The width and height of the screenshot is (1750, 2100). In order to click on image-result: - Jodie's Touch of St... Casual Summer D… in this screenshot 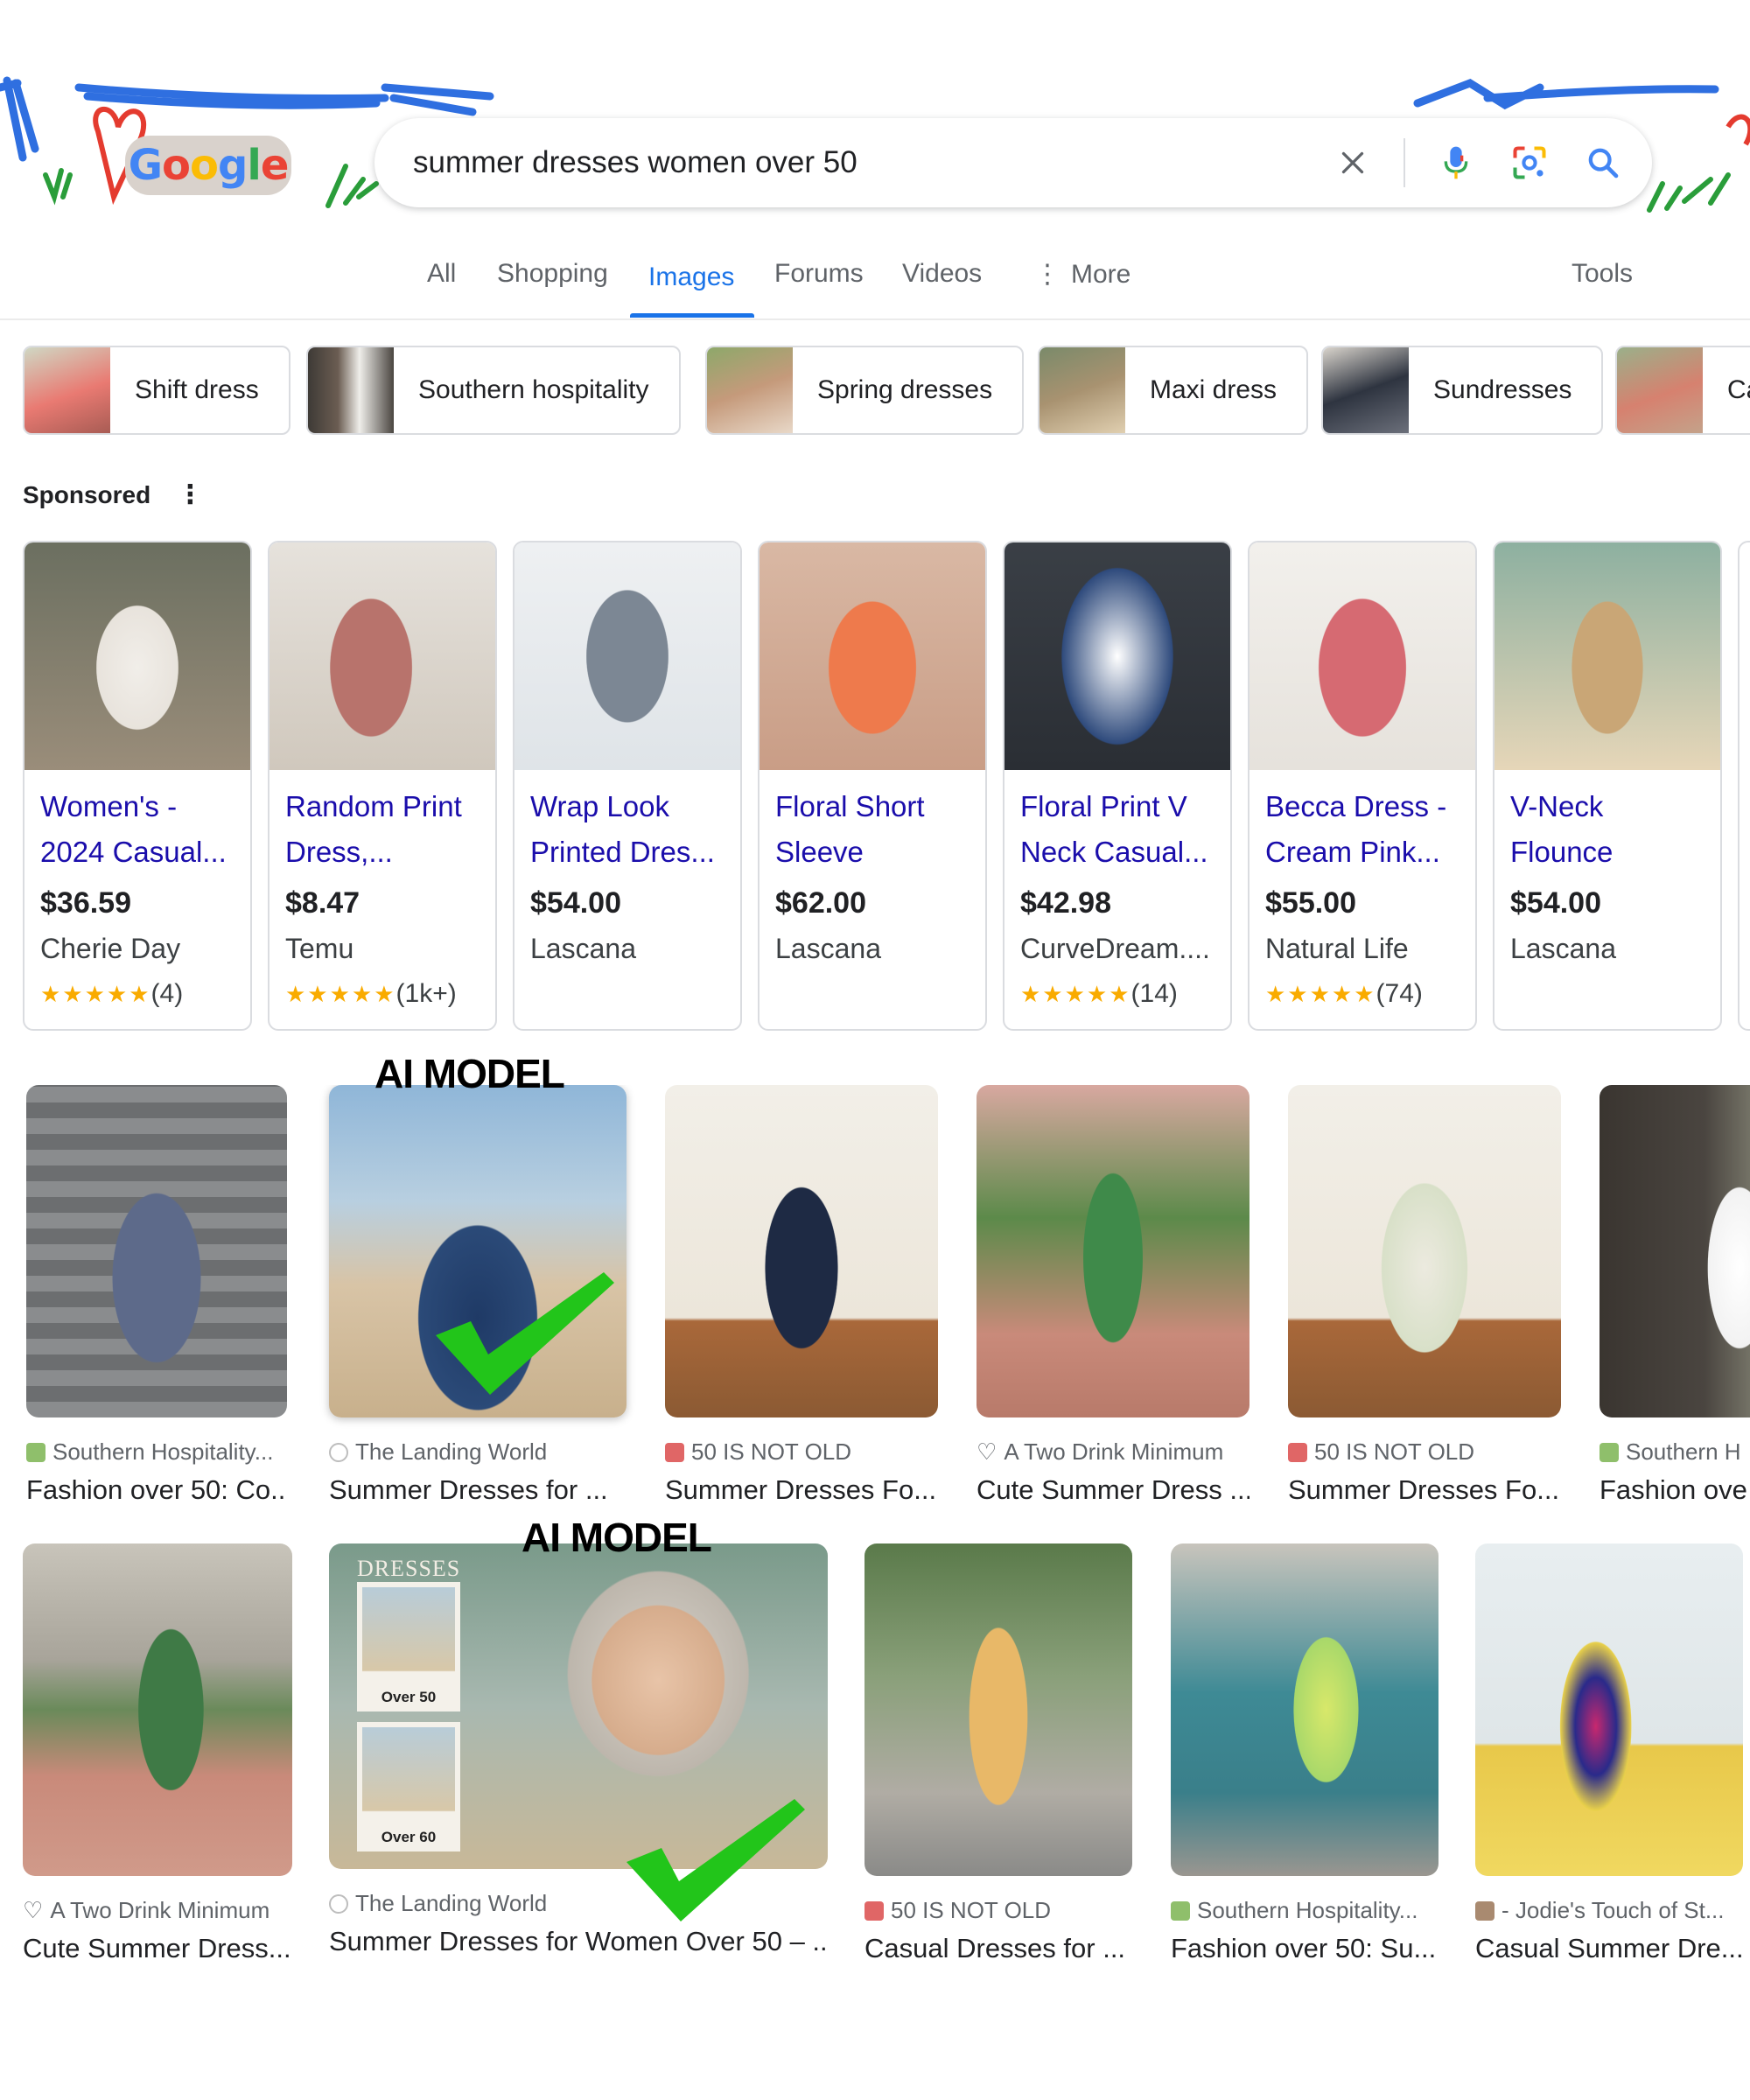, I will do `click(1609, 1754)`.